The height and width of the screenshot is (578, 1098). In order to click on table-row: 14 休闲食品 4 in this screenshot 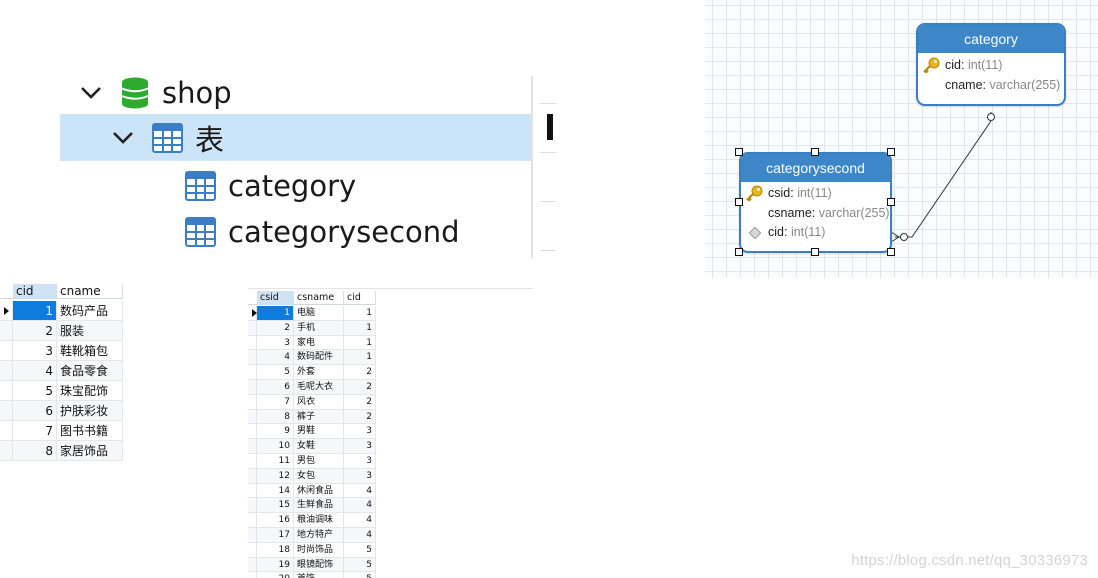, I will do `click(312, 491)`.